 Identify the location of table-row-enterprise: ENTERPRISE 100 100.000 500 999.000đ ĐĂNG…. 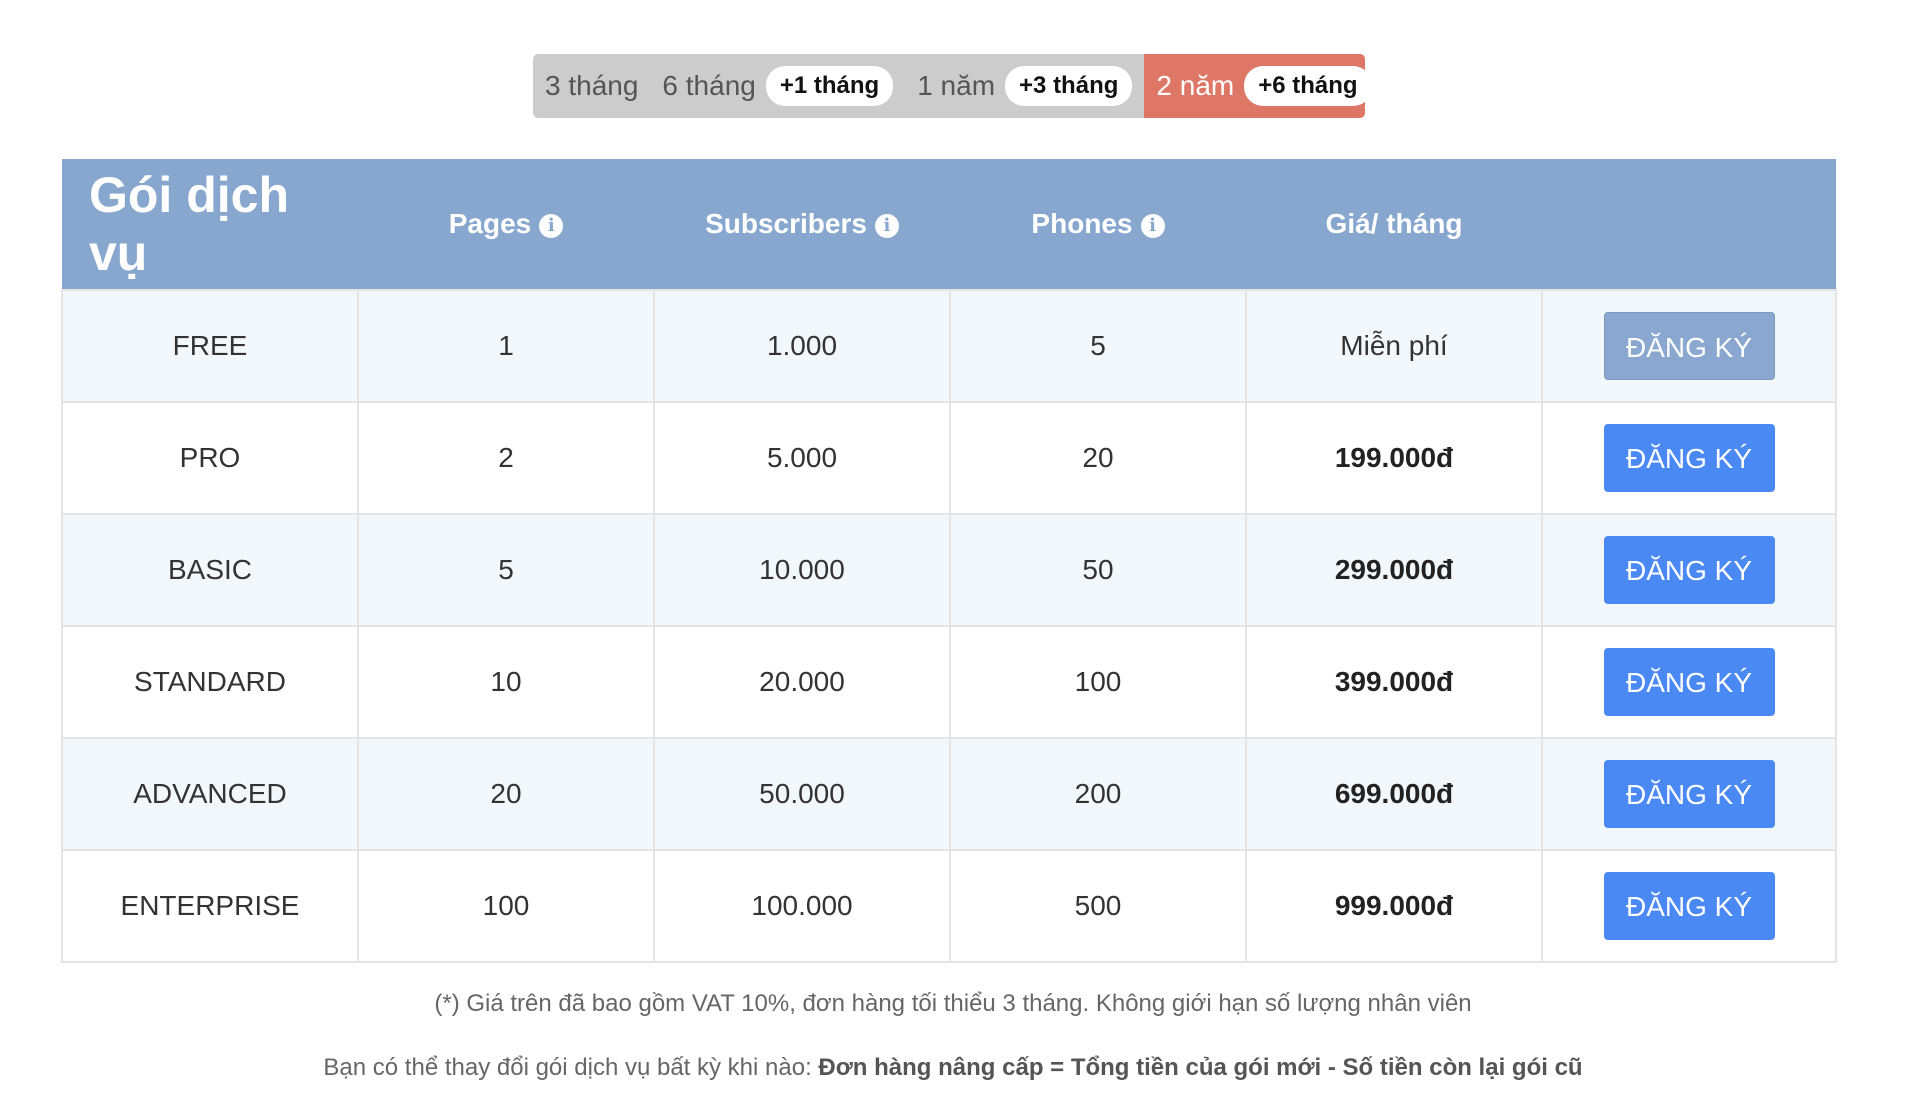
(949, 906).